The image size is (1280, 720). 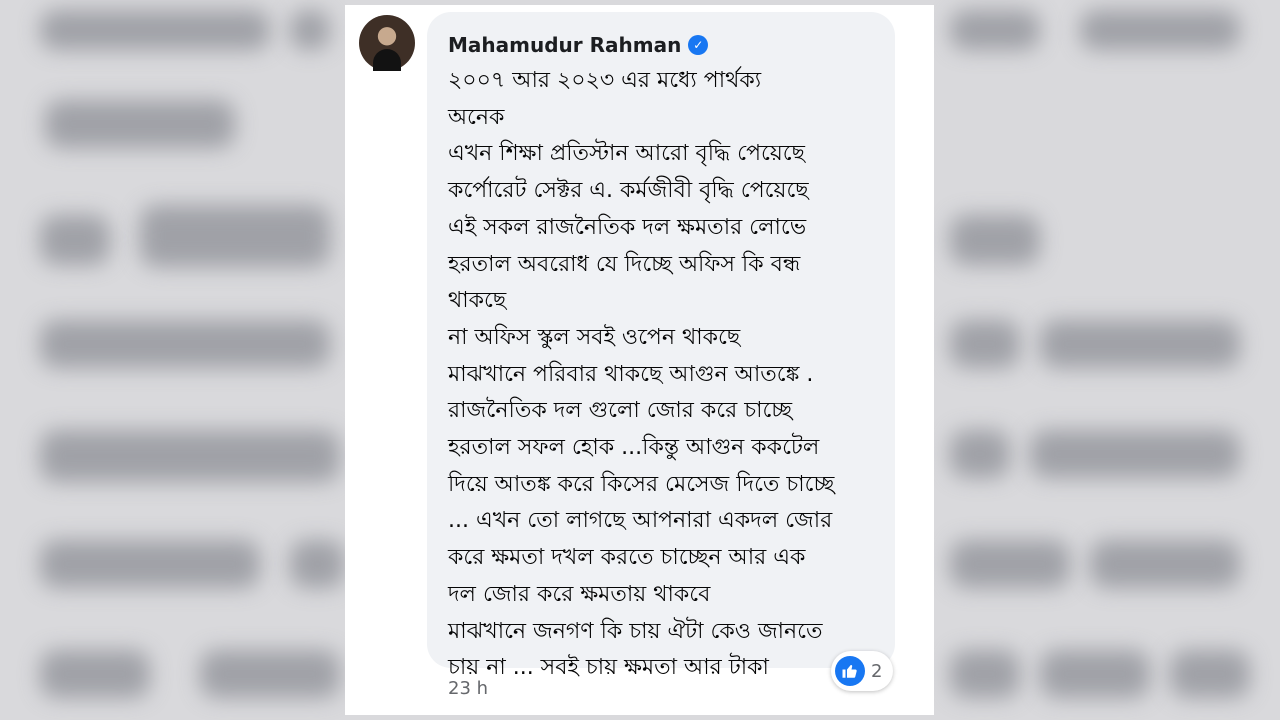 What do you see at coordinates (640, 521) in the screenshot?
I see `comment-line: ... এখন তো লাগছে আপনারা একদল জোর` at bounding box center [640, 521].